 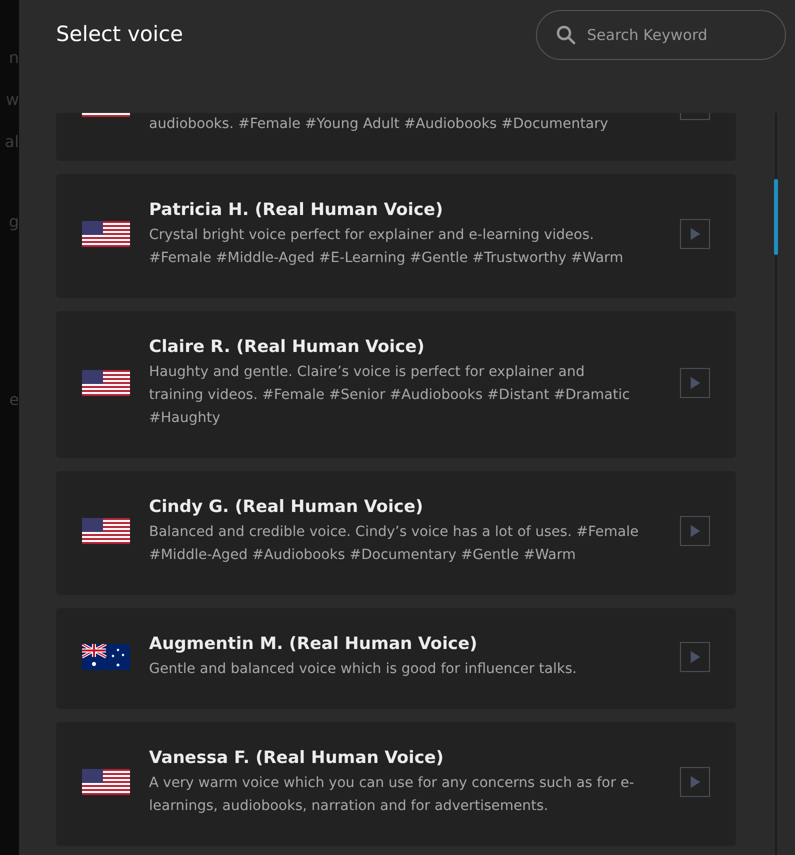 What do you see at coordinates (379, 124) in the screenshot?
I see `voice-description: audiobooks. #Female #Young Adult #Audiobooks #Documentary` at bounding box center [379, 124].